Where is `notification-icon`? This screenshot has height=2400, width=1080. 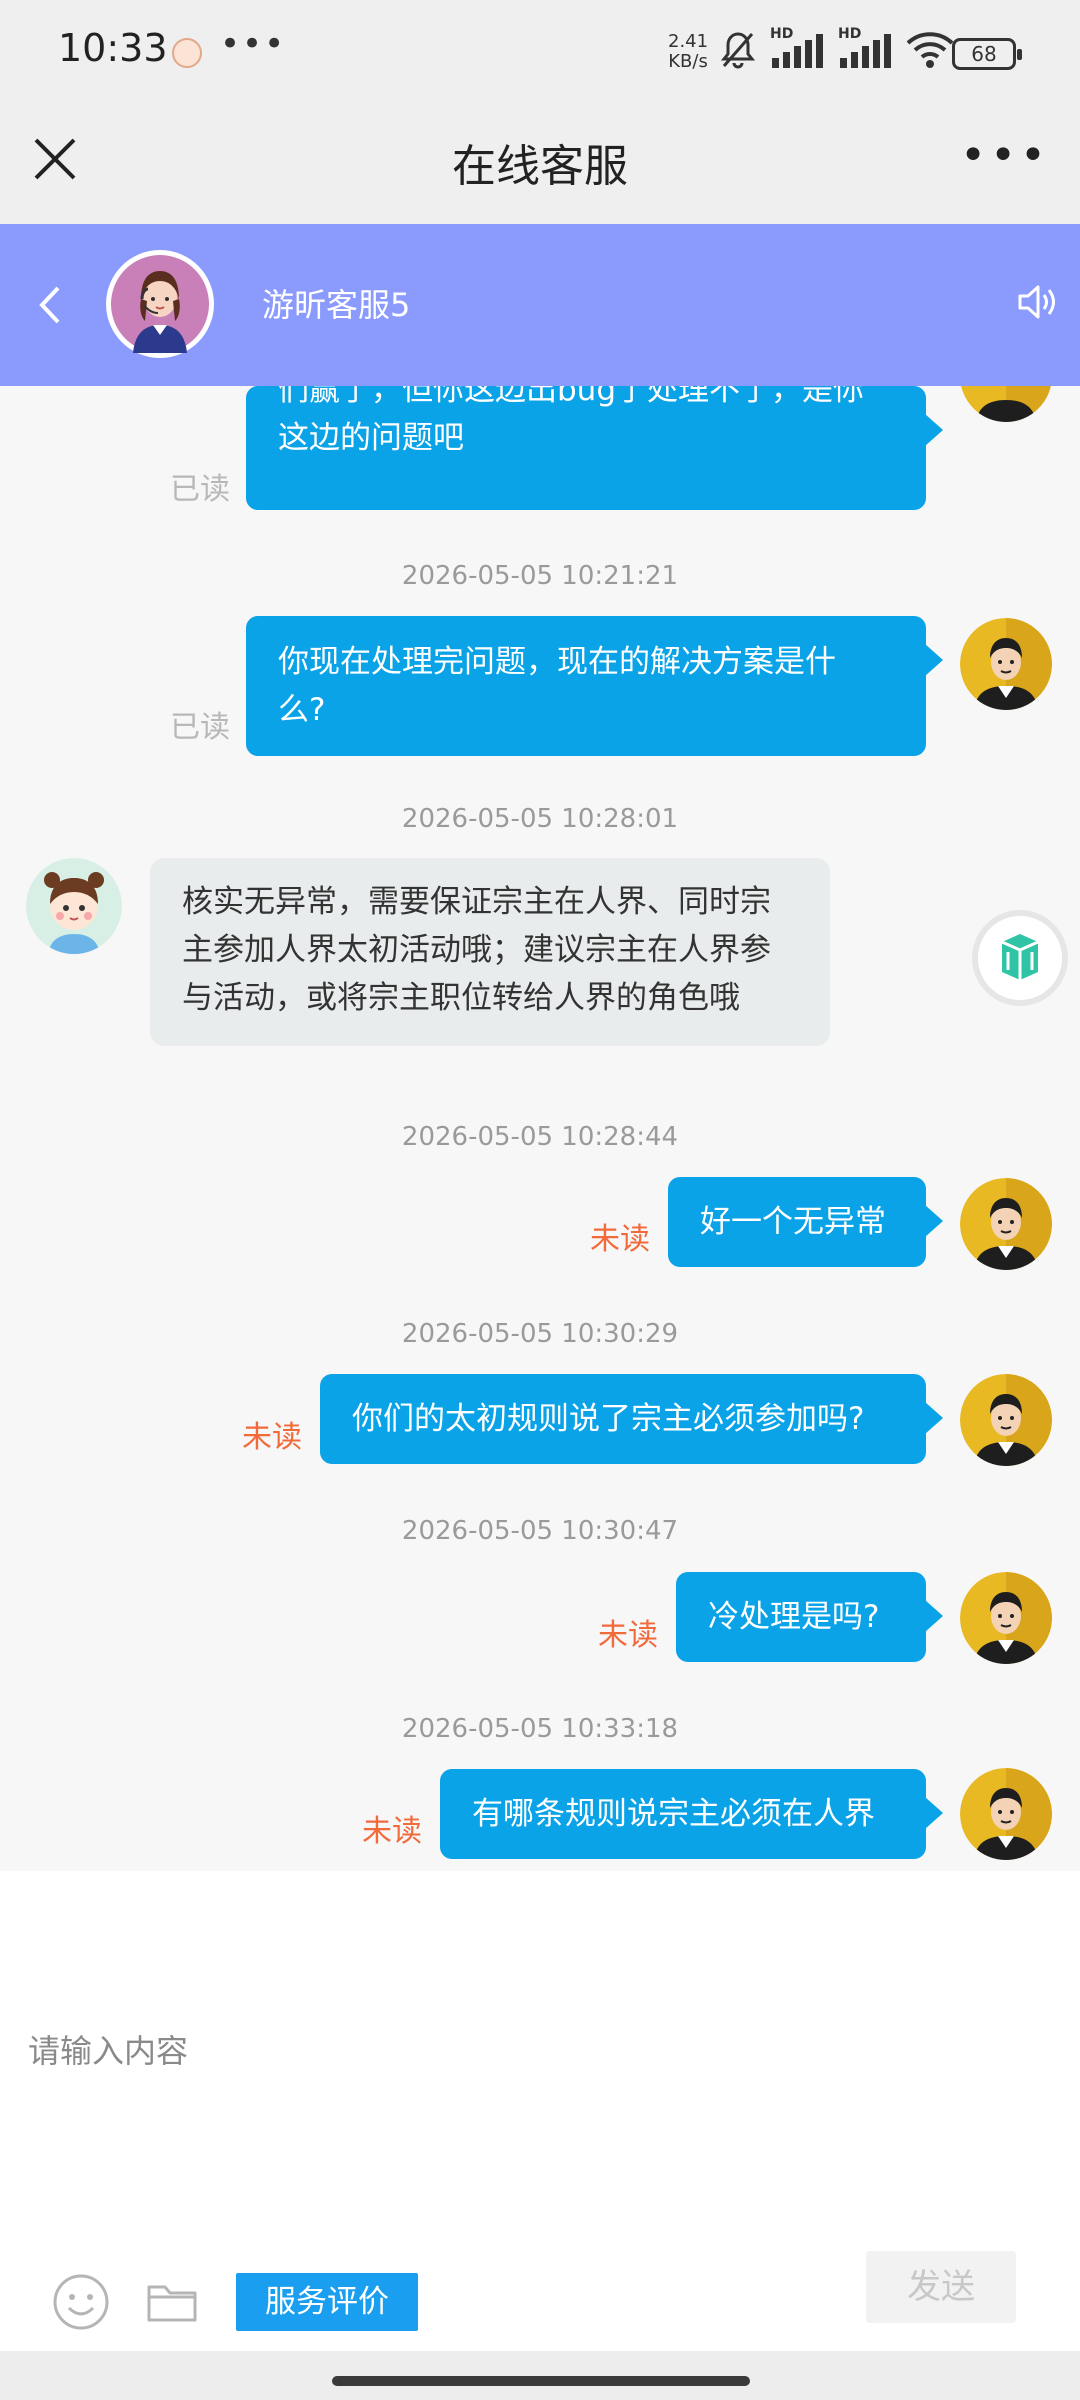
notification-icon is located at coordinates (187, 53).